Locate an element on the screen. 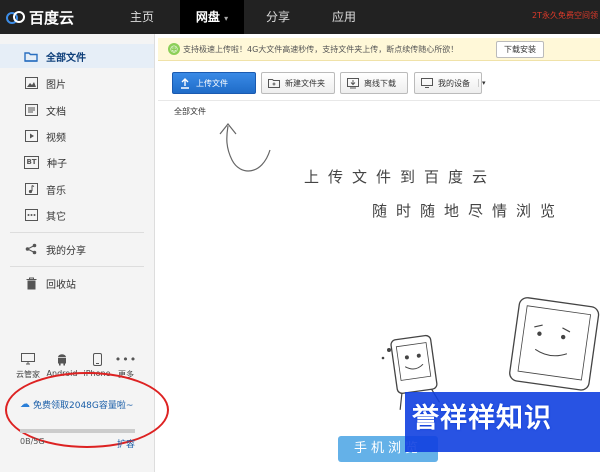 The image size is (600, 472). monitor-icon is located at coordinates (28, 359).